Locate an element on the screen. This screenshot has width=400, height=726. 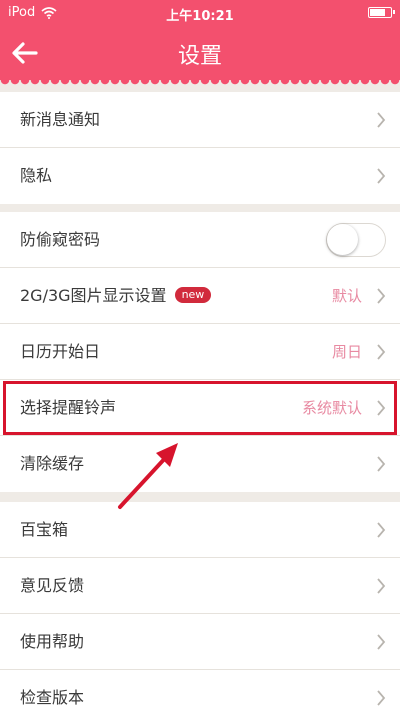
status-bar: iPod 上午10:21 is located at coordinates (200, 13).